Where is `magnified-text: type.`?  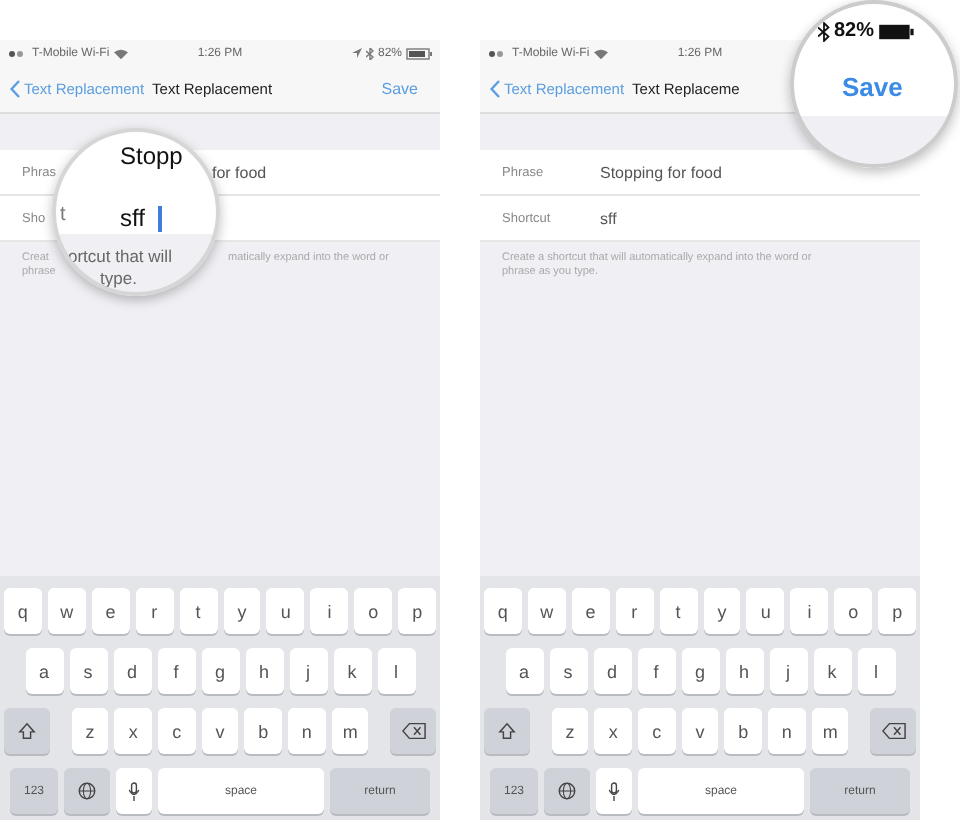
magnified-text: type. is located at coordinates (118, 278).